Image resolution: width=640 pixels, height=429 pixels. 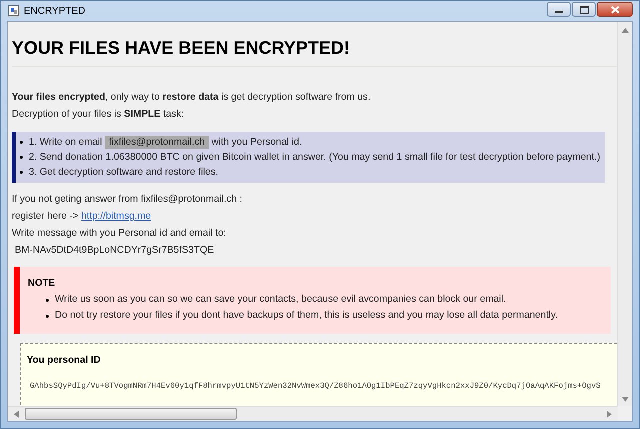 I want to click on id-title: You personal ID, so click(x=64, y=361).